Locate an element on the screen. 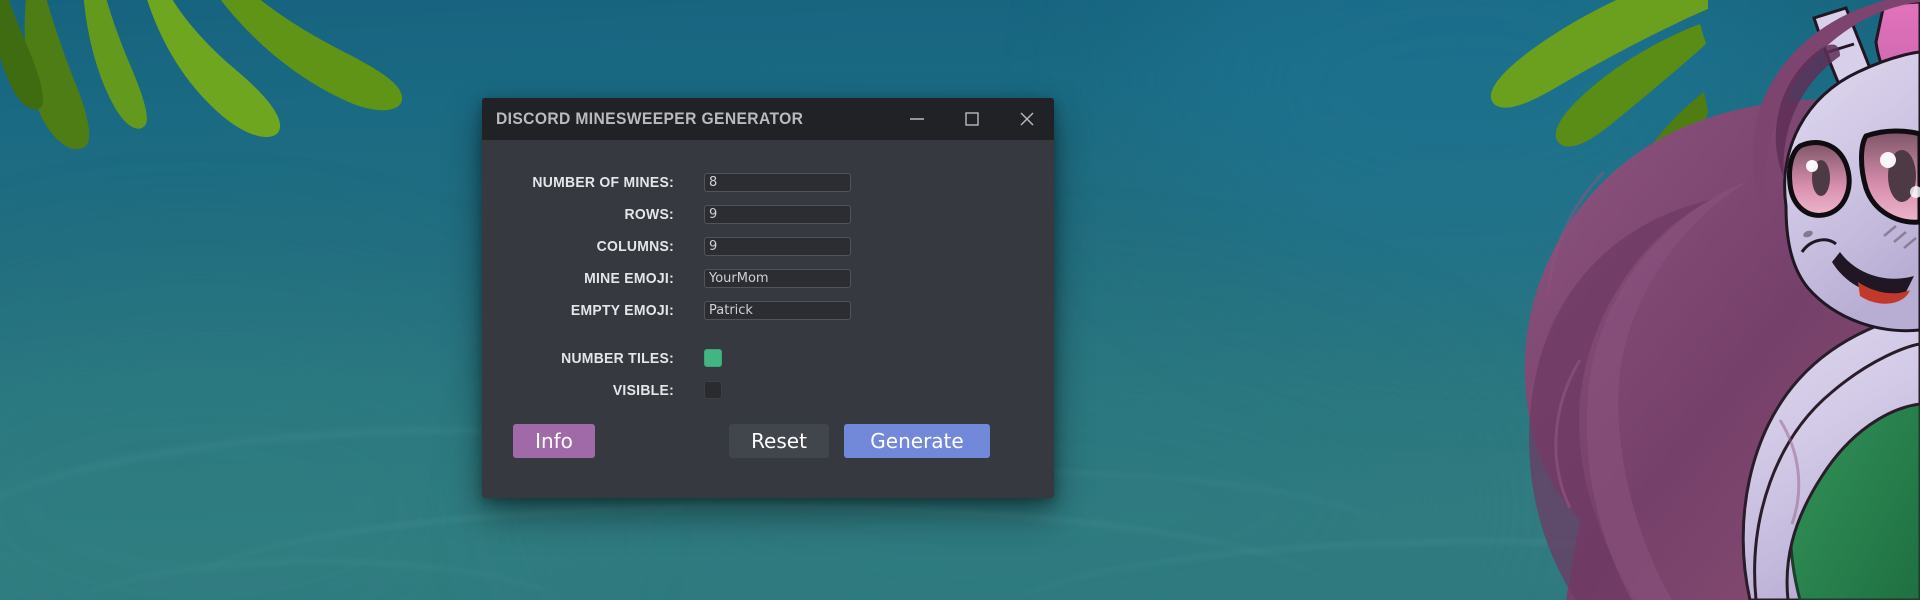  label-number-tiles: NUMBER TILES: is located at coordinates (617, 358).